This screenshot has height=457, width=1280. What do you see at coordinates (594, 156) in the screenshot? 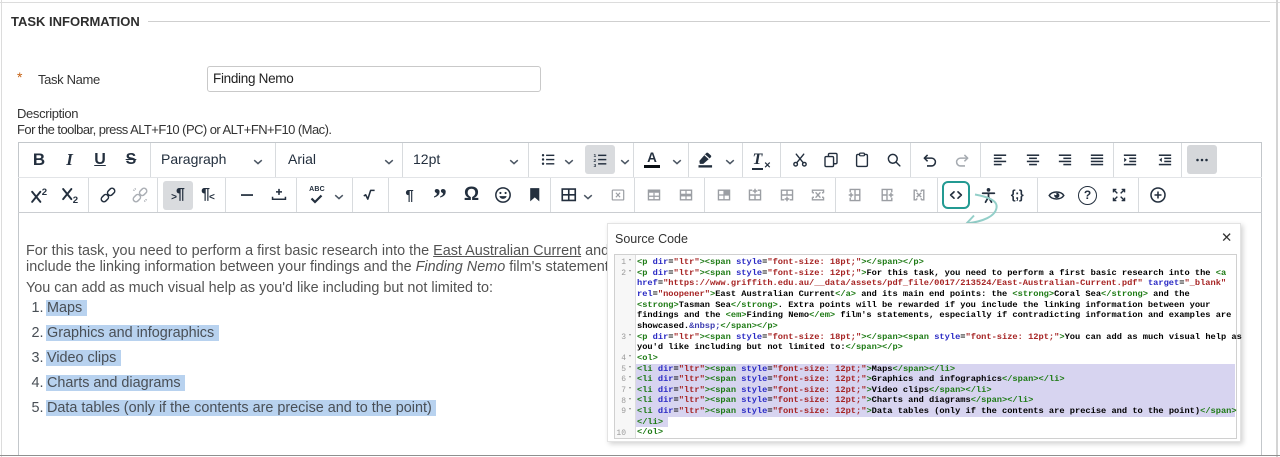
I see `svg-text: 1` at bounding box center [594, 156].